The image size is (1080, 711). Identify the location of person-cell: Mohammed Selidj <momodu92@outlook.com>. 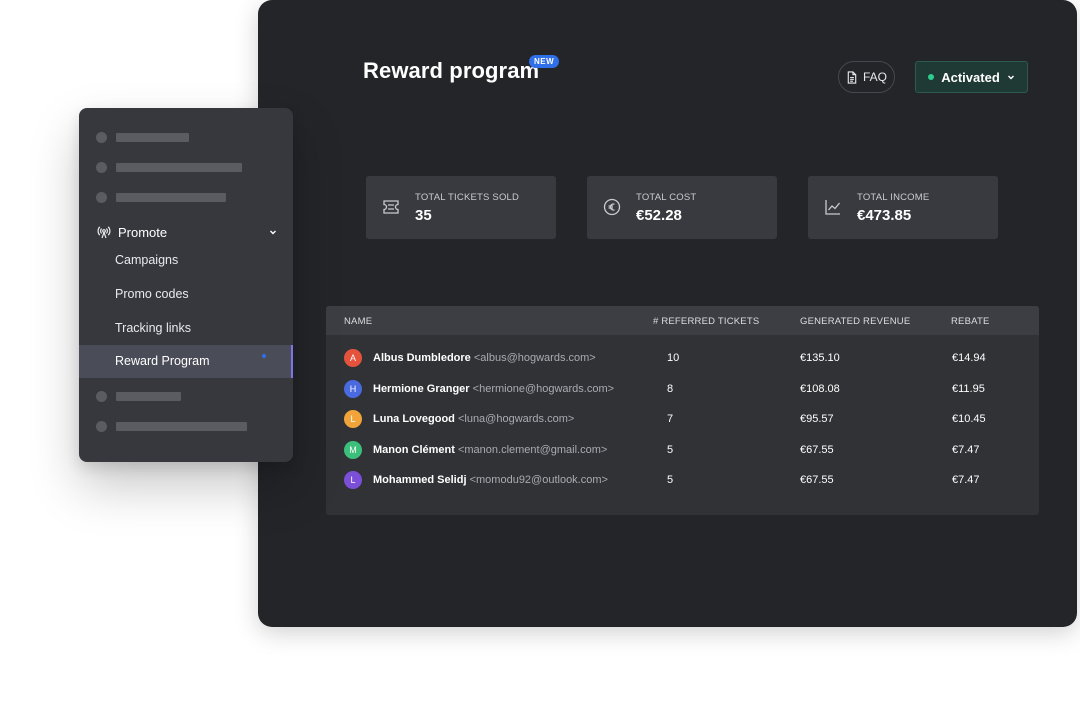
(490, 480).